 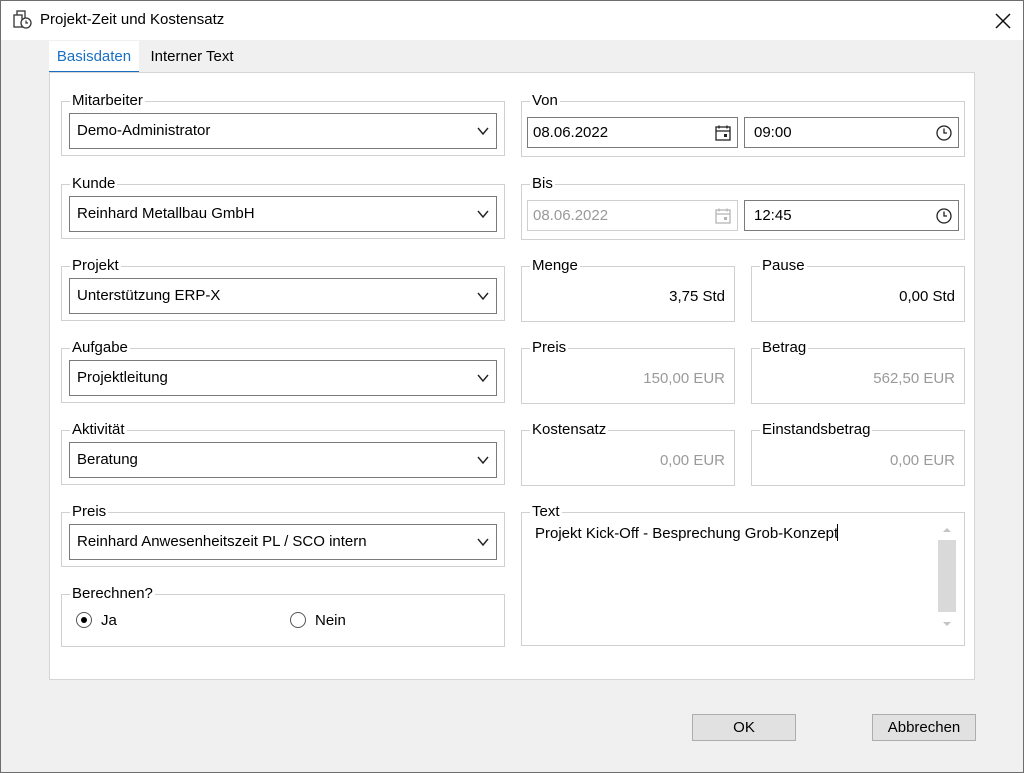 What do you see at coordinates (122, 377) in the screenshot?
I see `aufgabe-value: Projektleitung` at bounding box center [122, 377].